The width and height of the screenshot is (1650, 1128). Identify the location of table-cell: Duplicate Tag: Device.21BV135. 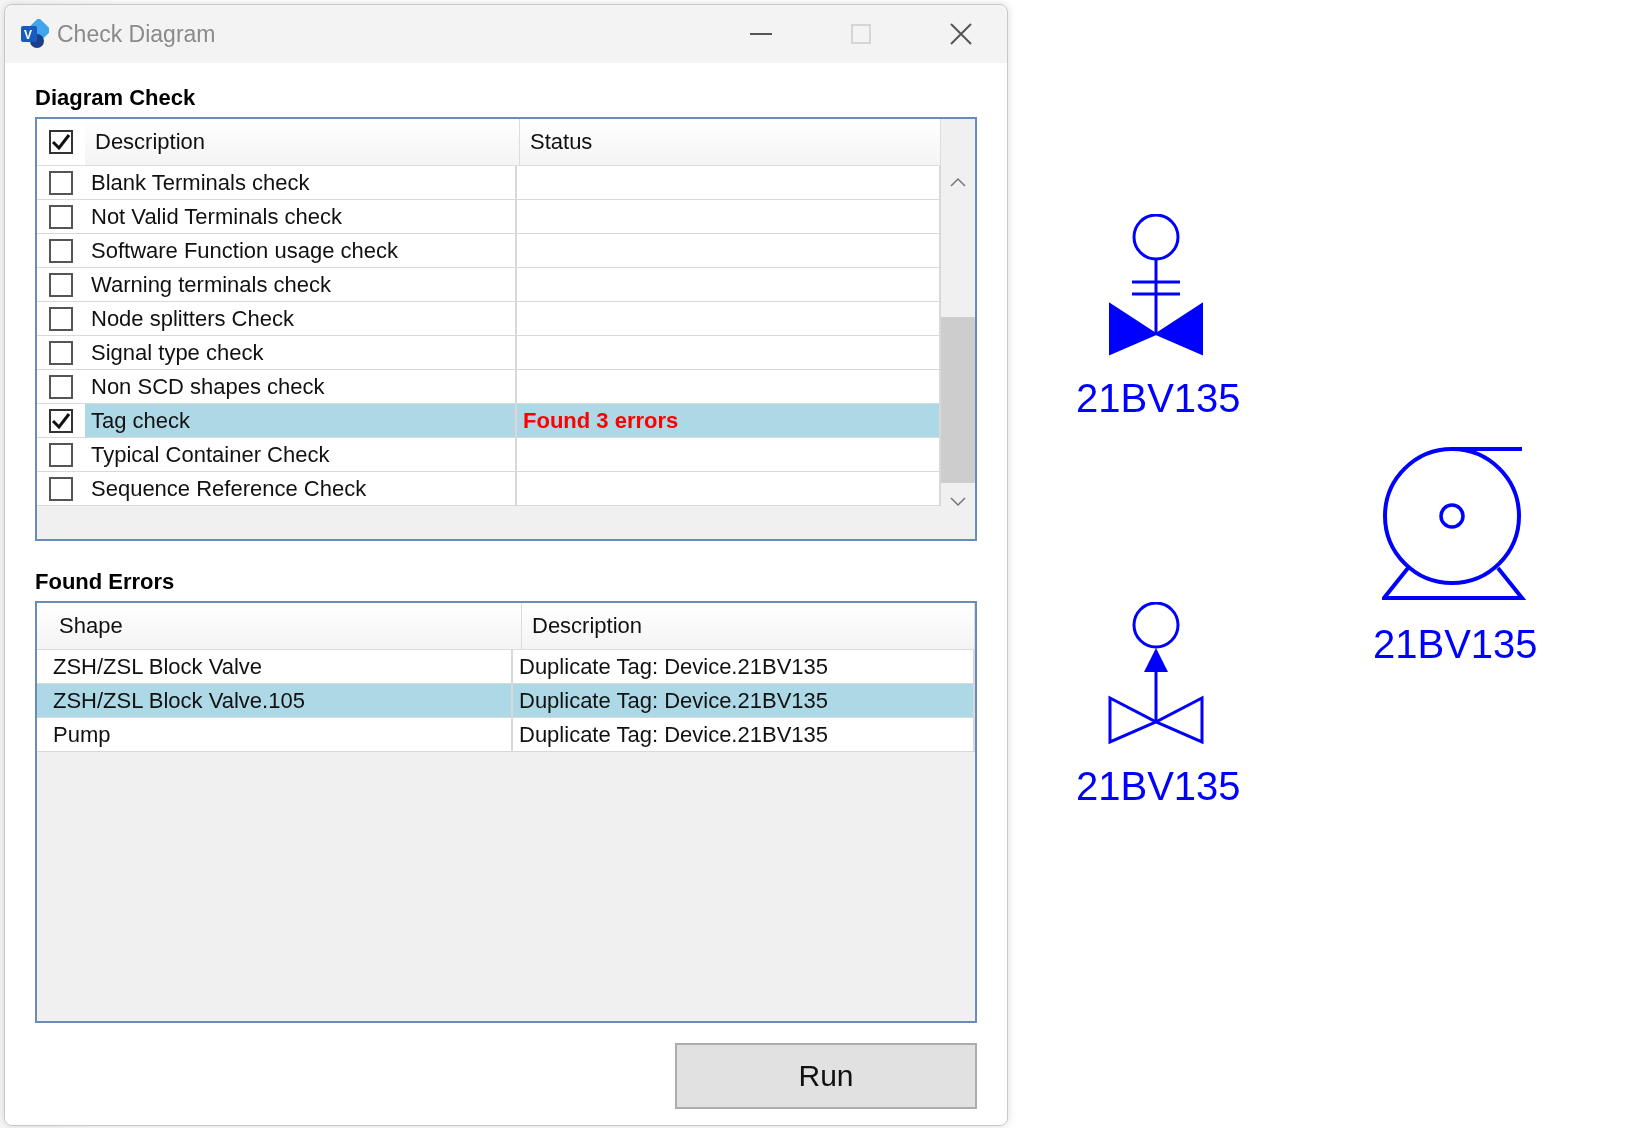
(744, 734).